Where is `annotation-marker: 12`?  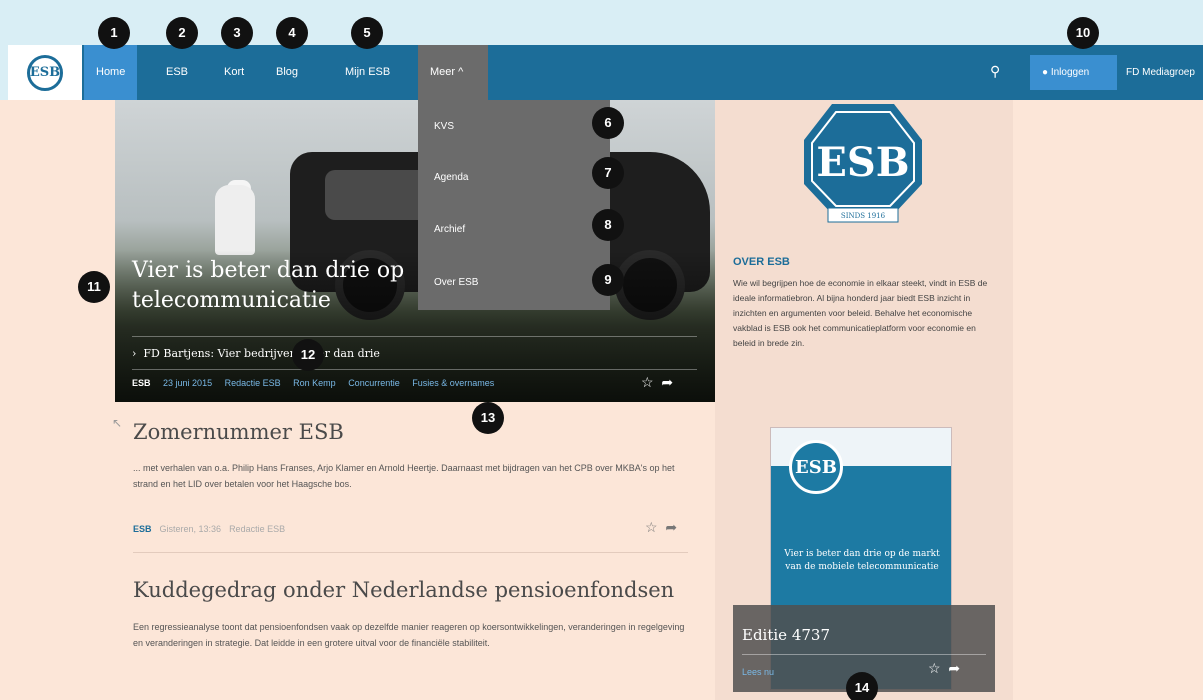 annotation-marker: 12 is located at coordinates (308, 355).